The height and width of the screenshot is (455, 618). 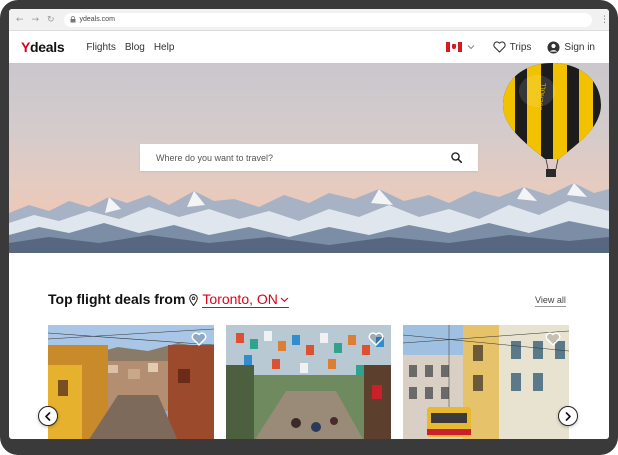 I want to click on logo-mark: Y, so click(x=26, y=47).